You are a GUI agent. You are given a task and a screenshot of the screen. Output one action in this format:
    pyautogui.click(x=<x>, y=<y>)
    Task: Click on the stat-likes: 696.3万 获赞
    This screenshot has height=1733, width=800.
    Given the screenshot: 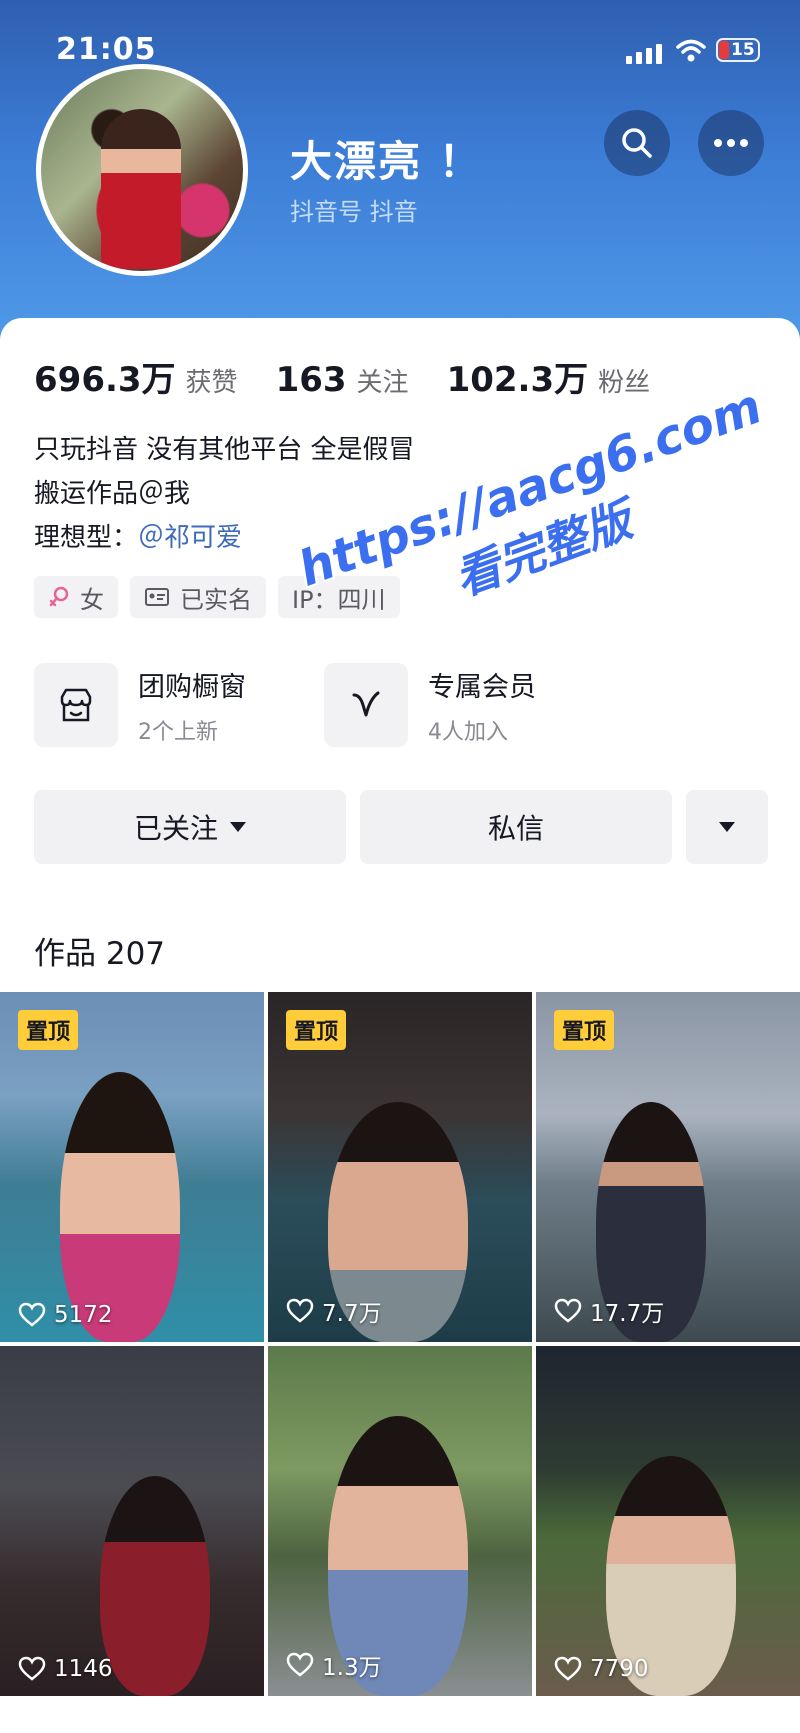 What is the action you would take?
    pyautogui.click(x=136, y=376)
    